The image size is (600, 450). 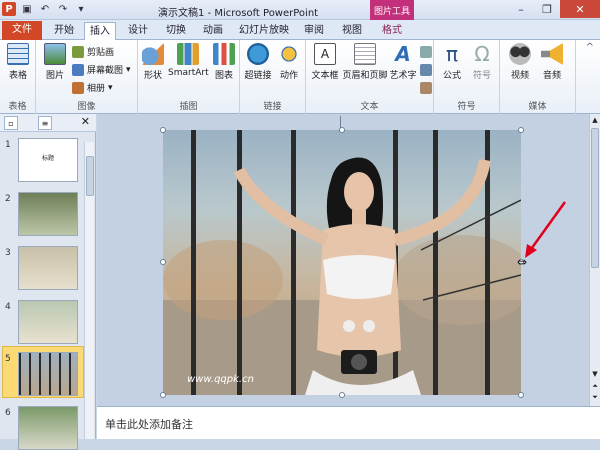 What do you see at coordinates (552, 54) in the screenshot?
I see `speaker-icon` at bounding box center [552, 54].